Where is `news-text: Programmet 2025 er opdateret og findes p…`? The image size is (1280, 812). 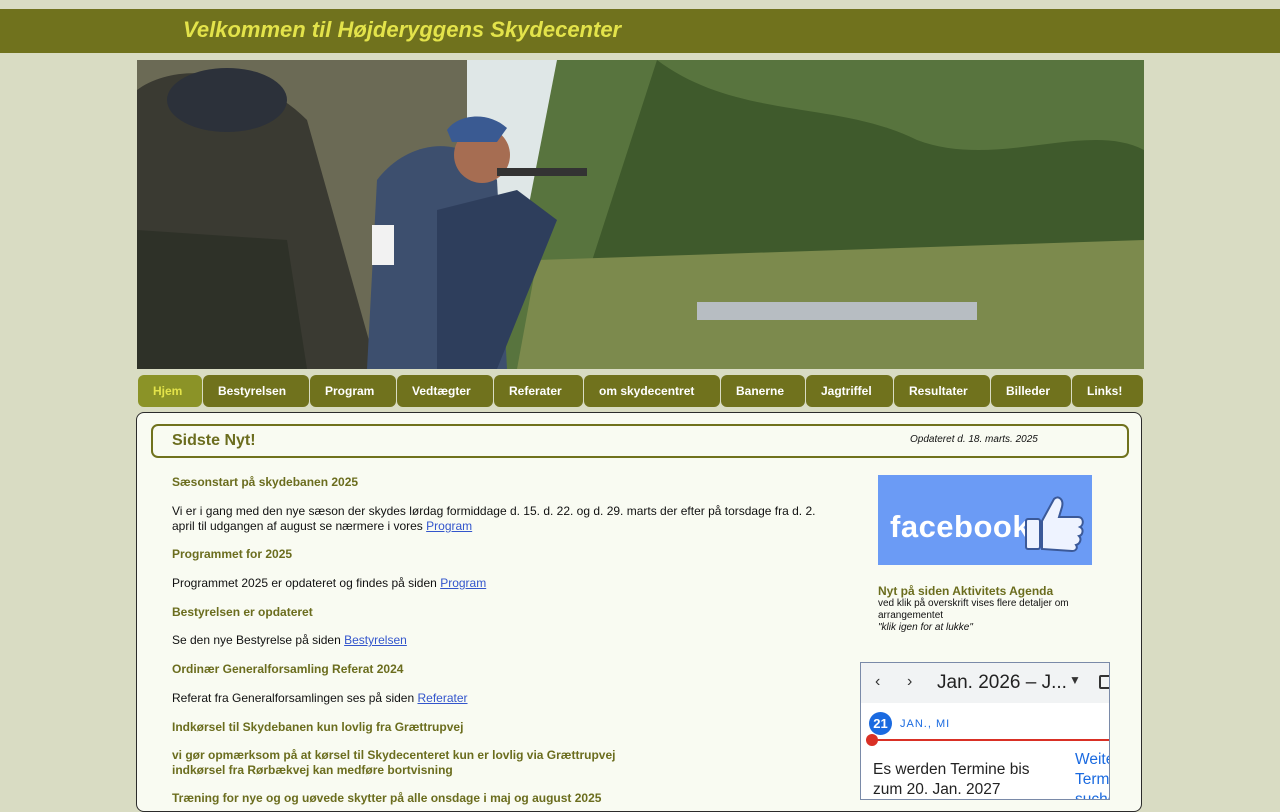 news-text: Programmet 2025 er opdateret og findes p… is located at coordinates (497, 583).